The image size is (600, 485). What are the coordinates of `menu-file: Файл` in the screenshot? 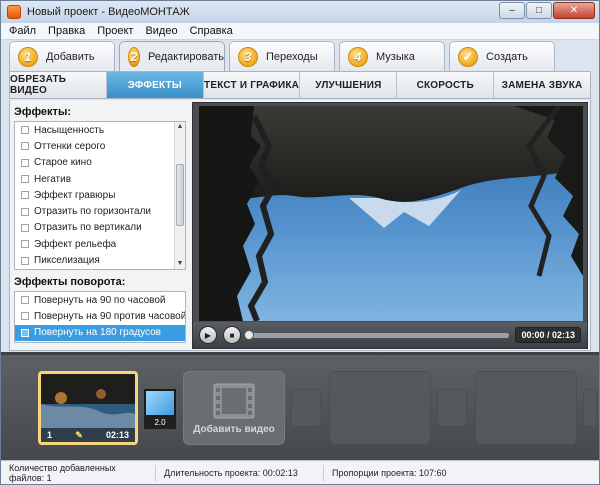 It's located at (22, 31).